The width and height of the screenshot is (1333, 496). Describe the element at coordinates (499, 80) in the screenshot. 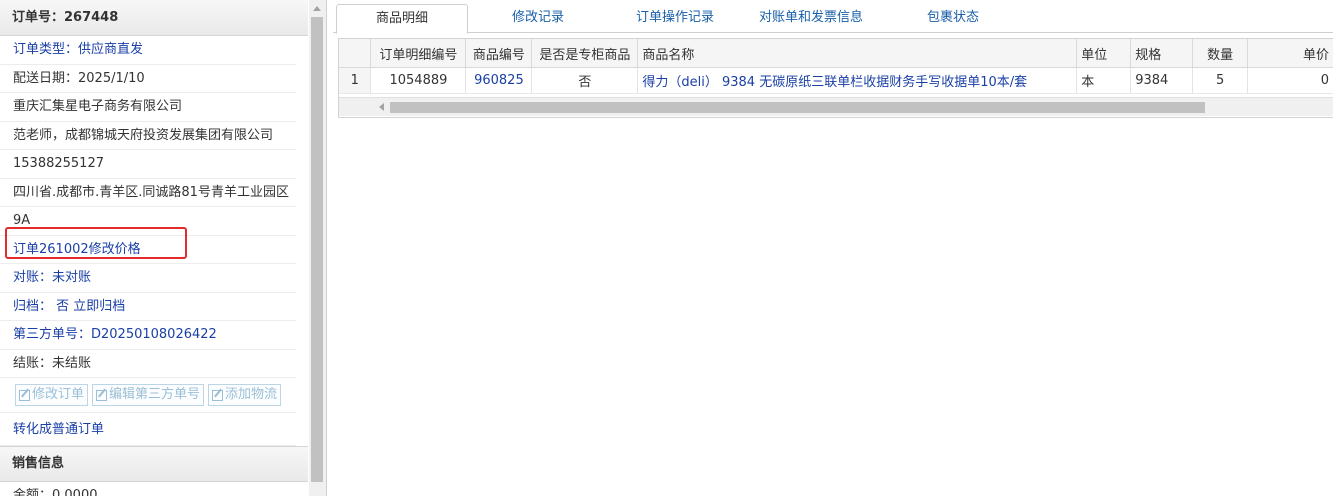

I see `product-code-link: 960825` at that location.